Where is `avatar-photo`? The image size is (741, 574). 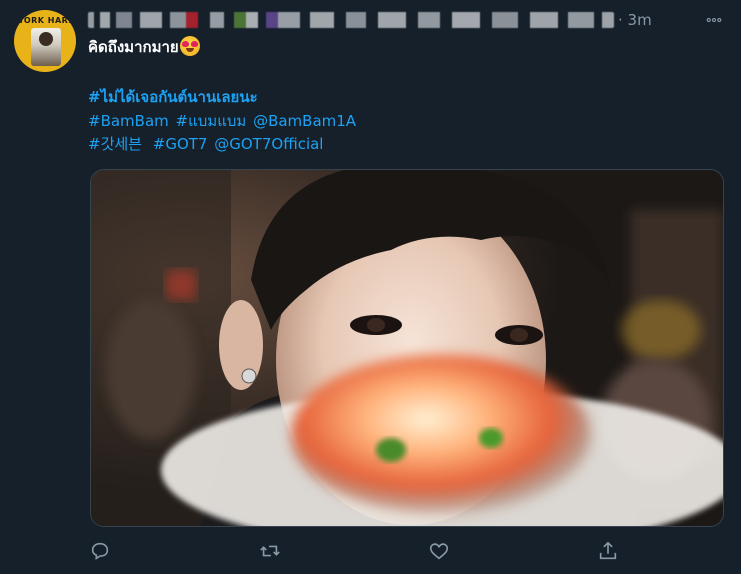
avatar-photo is located at coordinates (46, 47).